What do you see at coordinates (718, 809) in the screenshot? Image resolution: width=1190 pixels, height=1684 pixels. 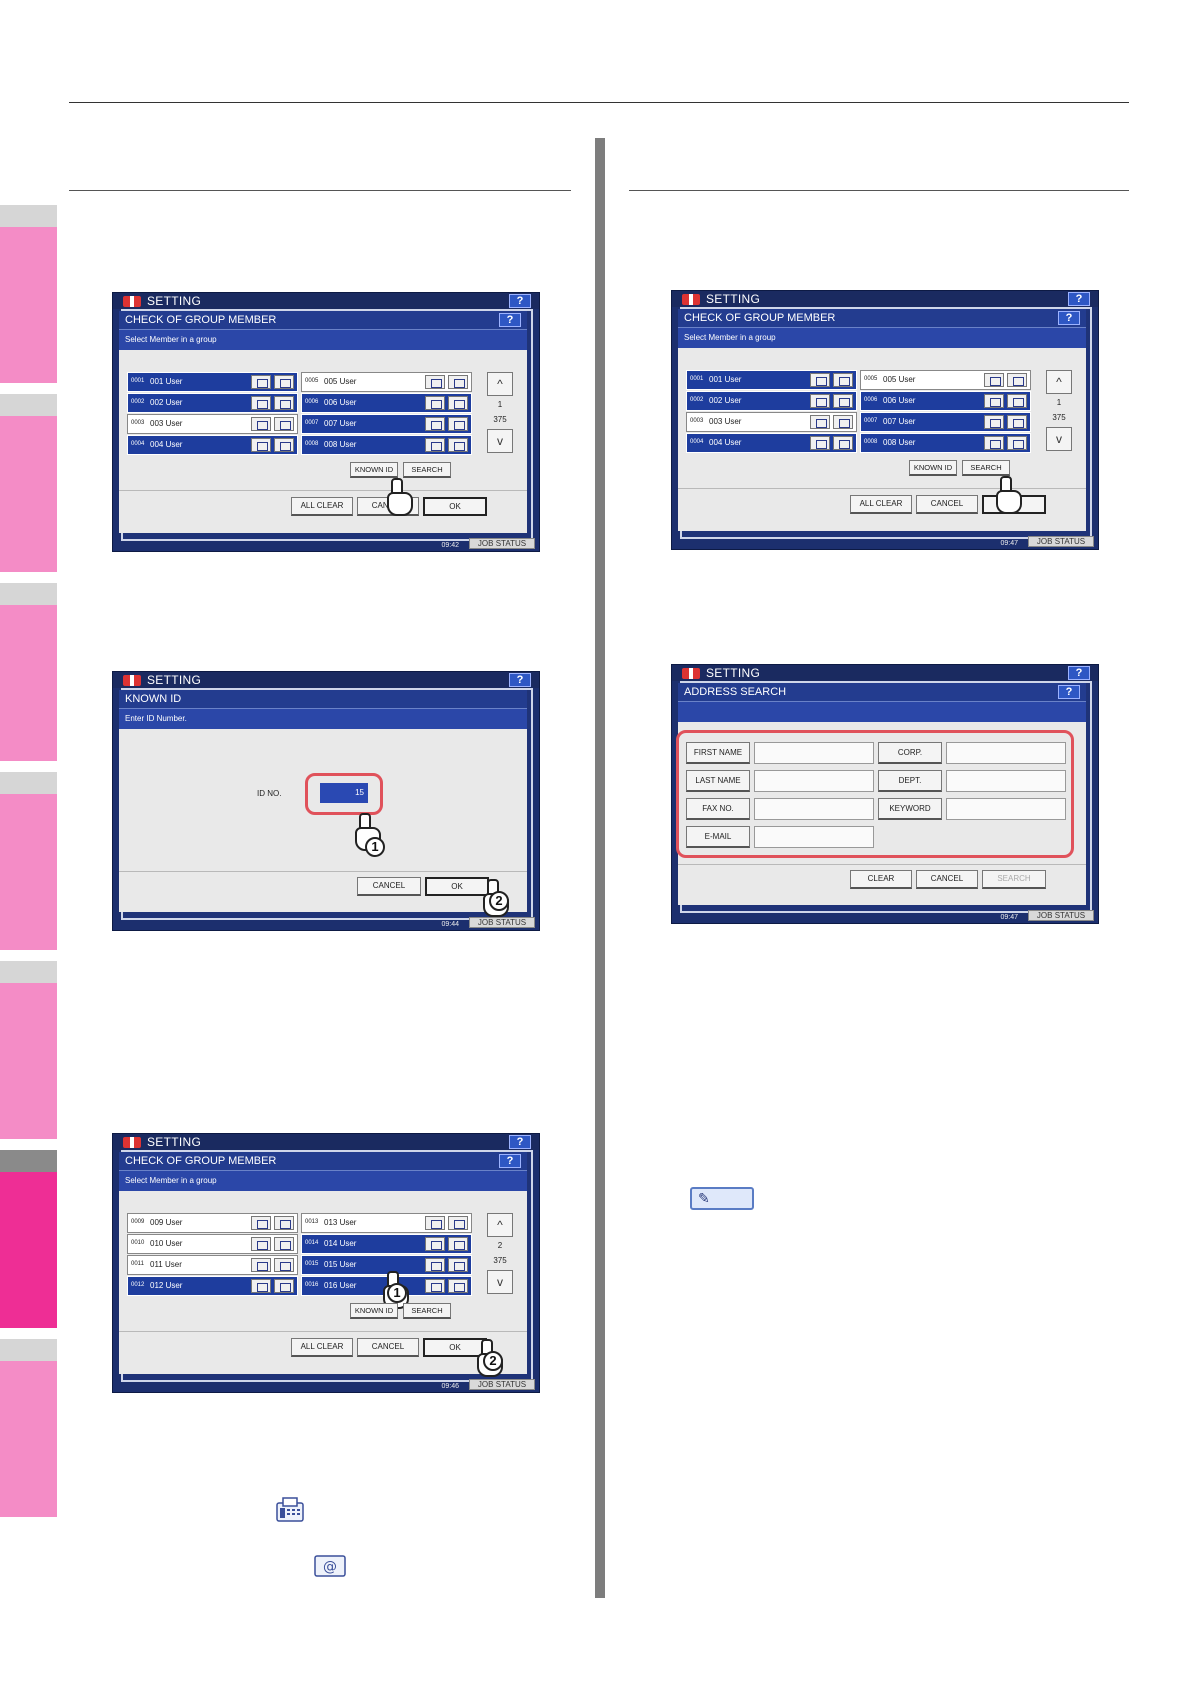 I see `fax-number-button: FAX NO.` at bounding box center [718, 809].